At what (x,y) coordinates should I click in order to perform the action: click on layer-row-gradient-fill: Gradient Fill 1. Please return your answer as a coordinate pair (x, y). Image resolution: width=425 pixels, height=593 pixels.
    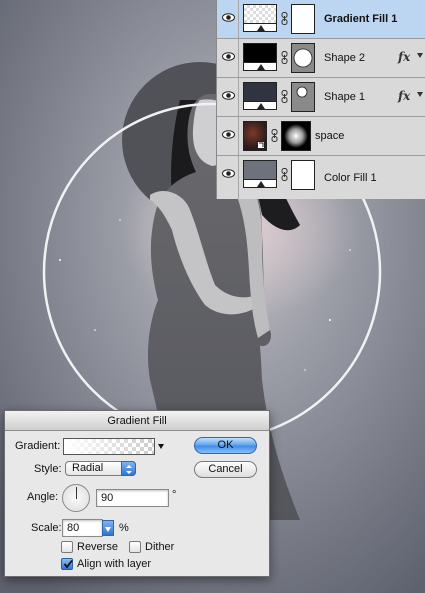
    Looking at the image, I should click on (321, 19).